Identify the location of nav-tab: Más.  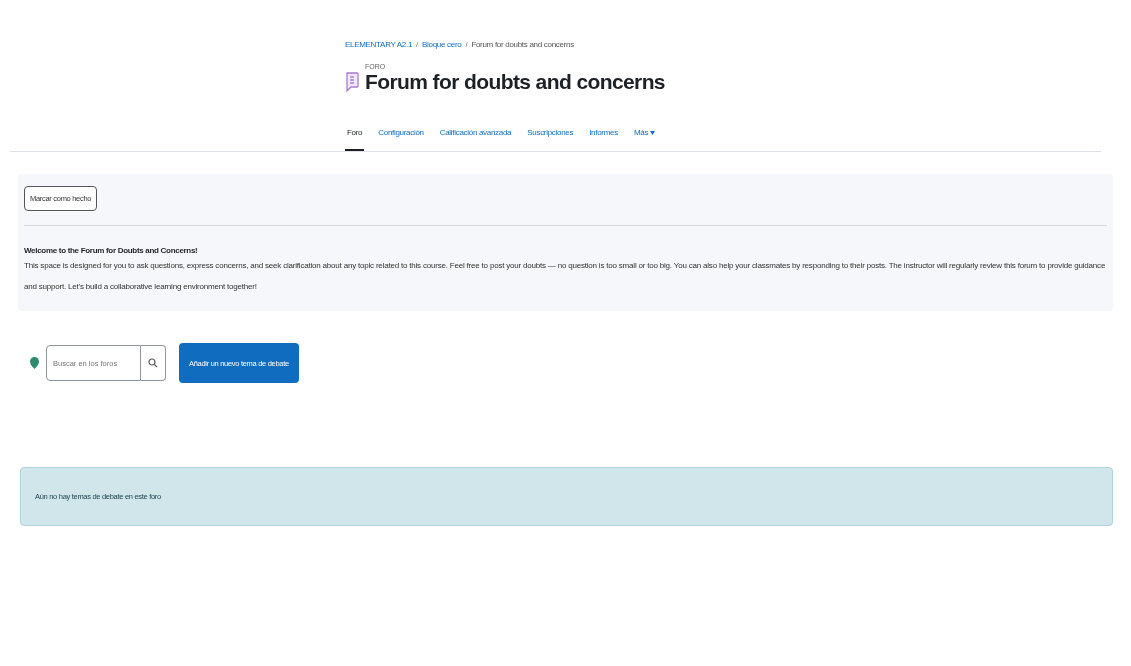
(644, 137).